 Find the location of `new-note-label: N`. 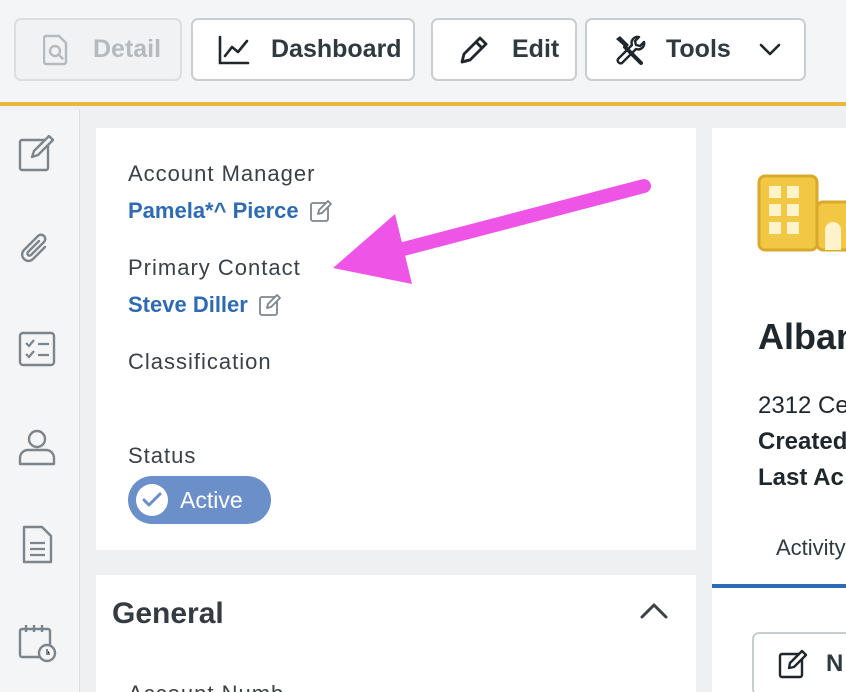

new-note-label: N is located at coordinates (835, 663).